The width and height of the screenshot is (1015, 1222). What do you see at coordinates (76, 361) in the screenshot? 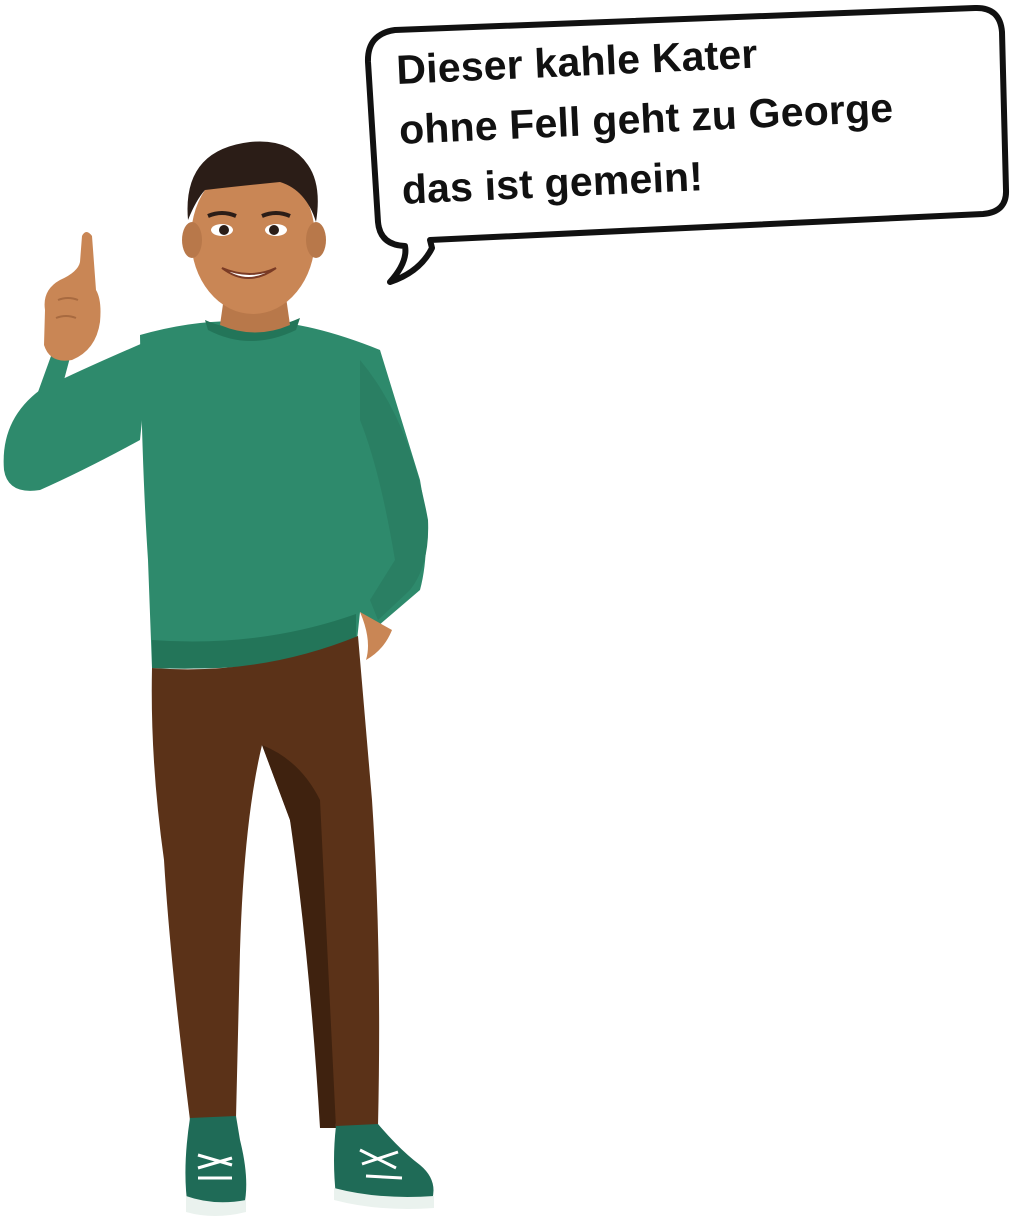
I see `raised-arm` at bounding box center [76, 361].